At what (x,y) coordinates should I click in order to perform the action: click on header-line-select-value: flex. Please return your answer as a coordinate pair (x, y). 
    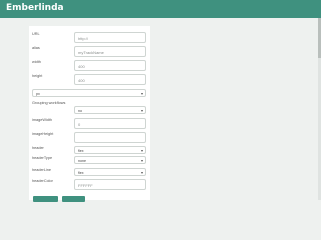
    Looking at the image, I should click on (81, 173).